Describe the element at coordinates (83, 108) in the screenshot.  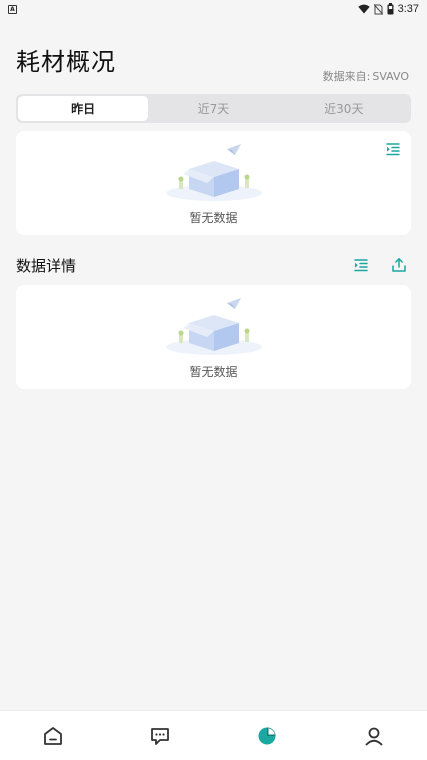
I see `tab-yesterday: 昨日` at that location.